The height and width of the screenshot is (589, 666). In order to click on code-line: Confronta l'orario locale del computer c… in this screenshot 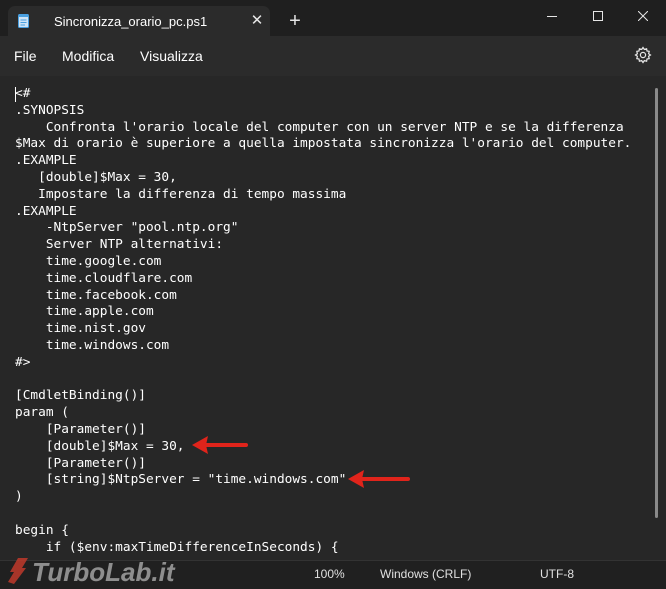, I will do `click(319, 127)`.